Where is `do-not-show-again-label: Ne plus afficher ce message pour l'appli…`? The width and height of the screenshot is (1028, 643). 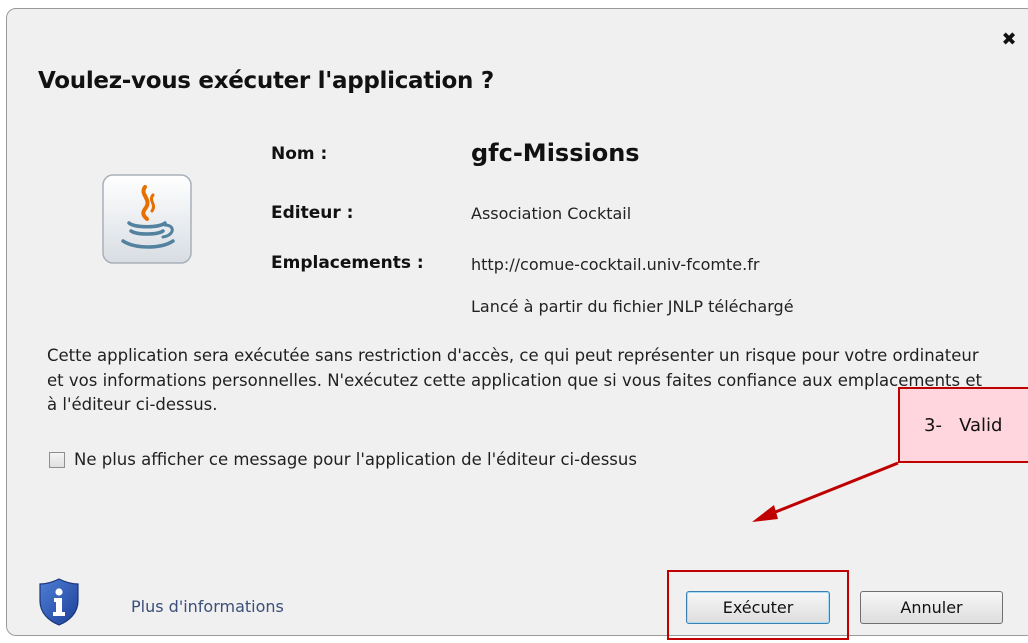 do-not-show-again-label: Ne plus afficher ce message pour l'appli… is located at coordinates (355, 459).